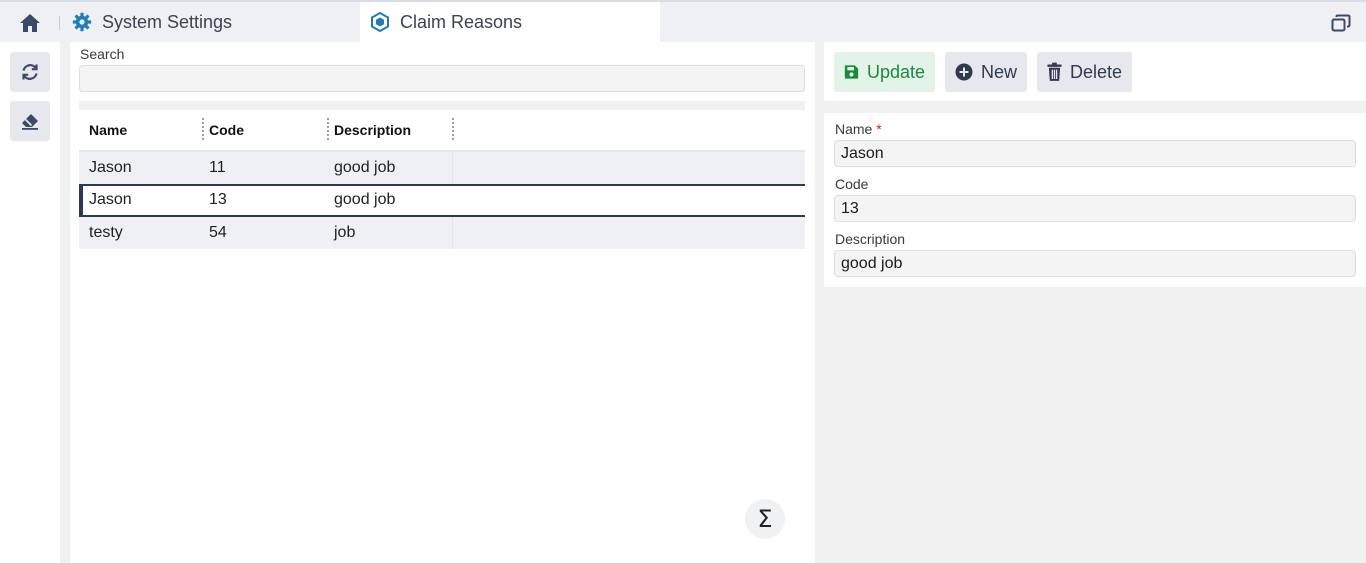  I want to click on claim-reason-form: Name * Code Description, so click(1095, 200).